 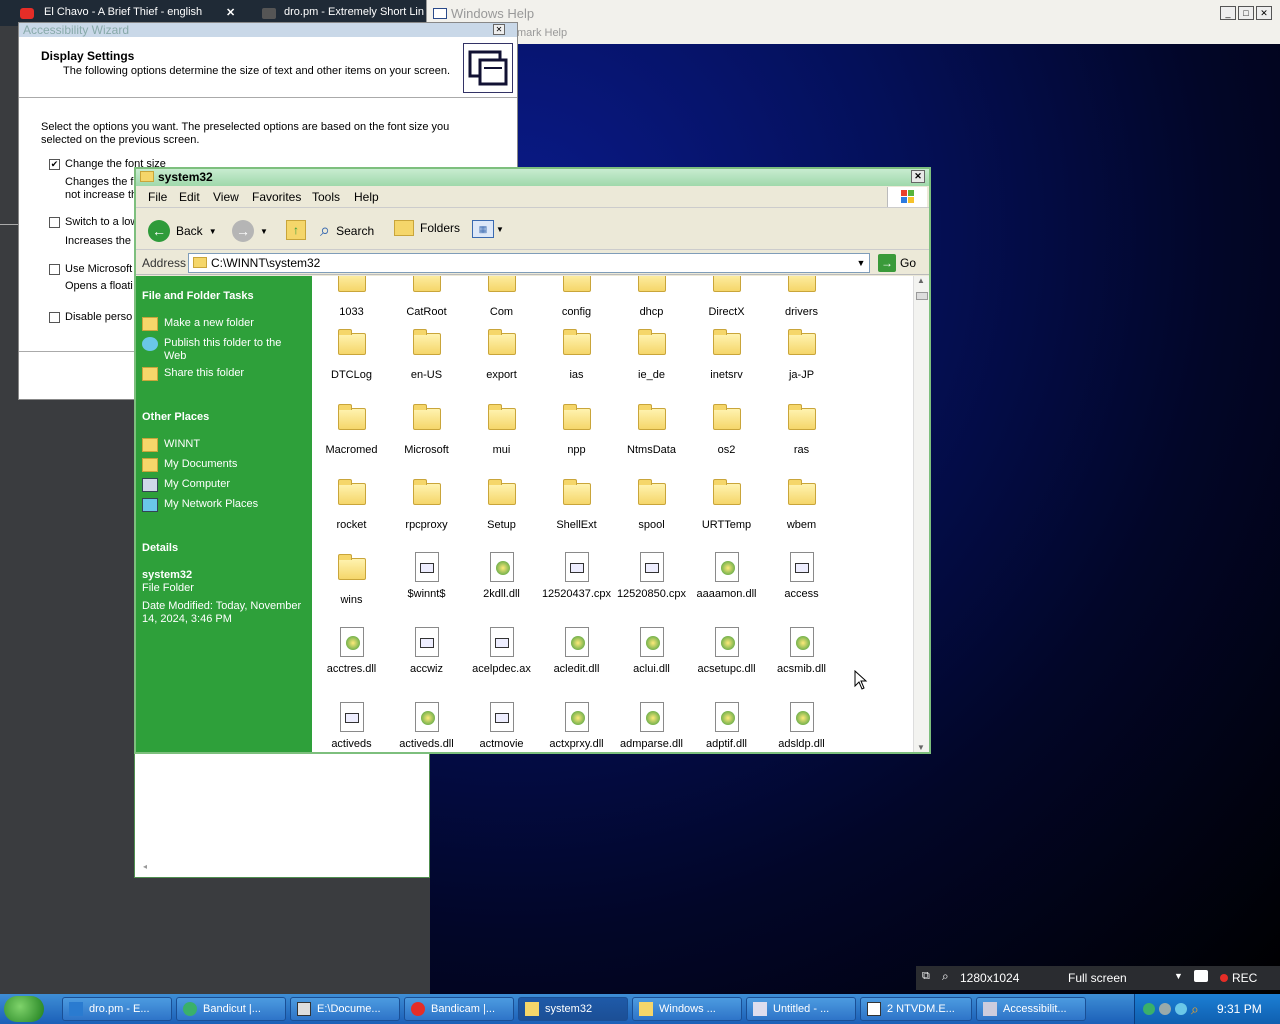 I want to click on back-dropdown-icon: ▼, so click(x=213, y=231).